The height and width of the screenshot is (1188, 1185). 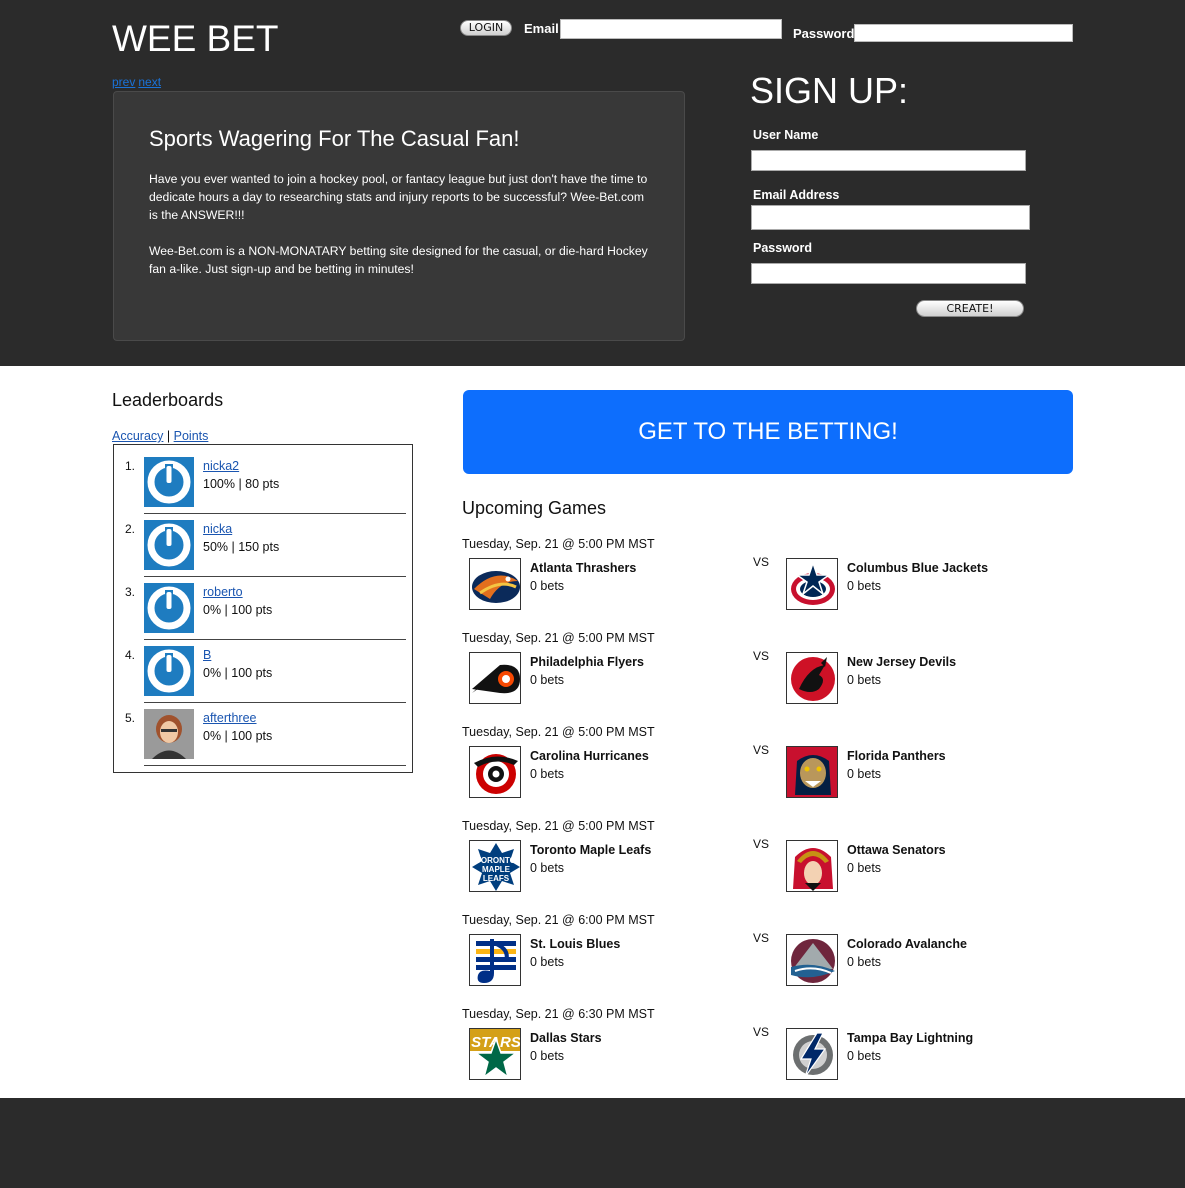 What do you see at coordinates (496, 878) in the screenshot?
I see `svg-text: LEAFS` at bounding box center [496, 878].